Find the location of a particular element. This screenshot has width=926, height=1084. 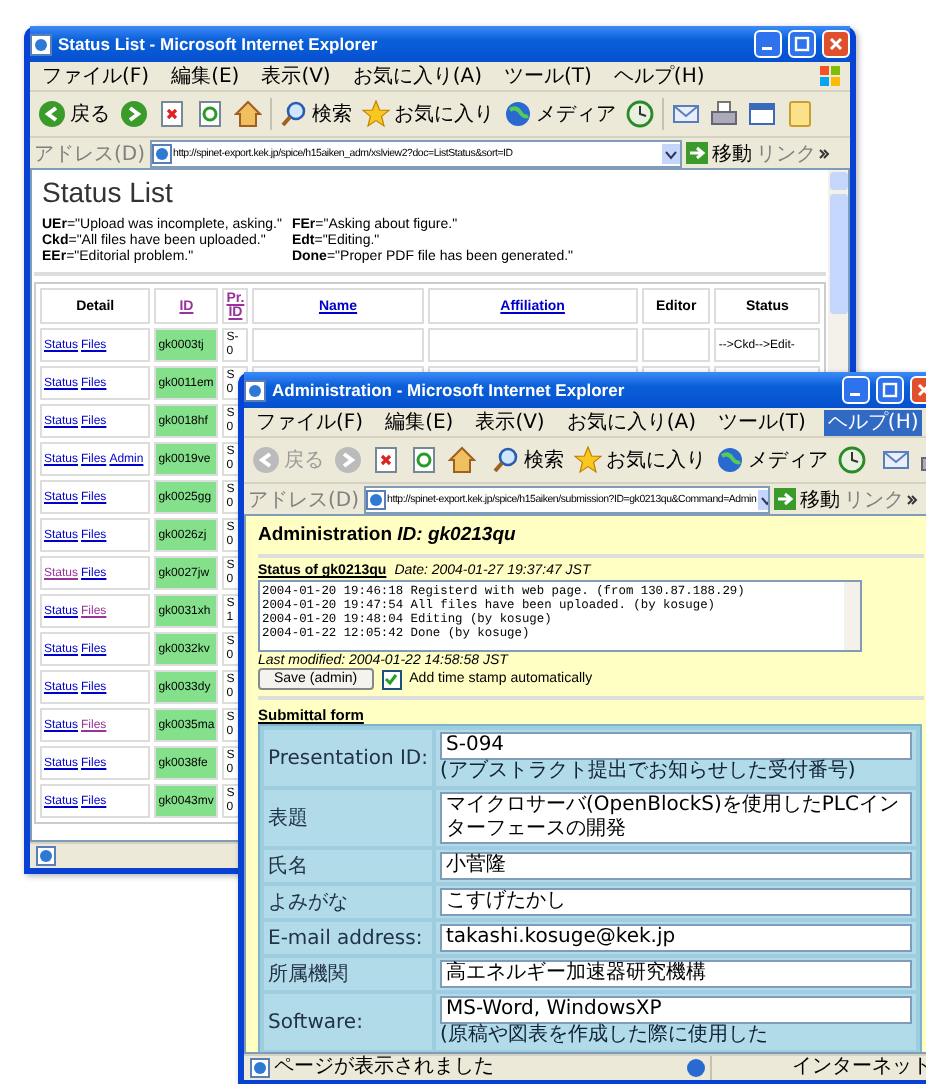

close-button is located at coordinates (836, 44).